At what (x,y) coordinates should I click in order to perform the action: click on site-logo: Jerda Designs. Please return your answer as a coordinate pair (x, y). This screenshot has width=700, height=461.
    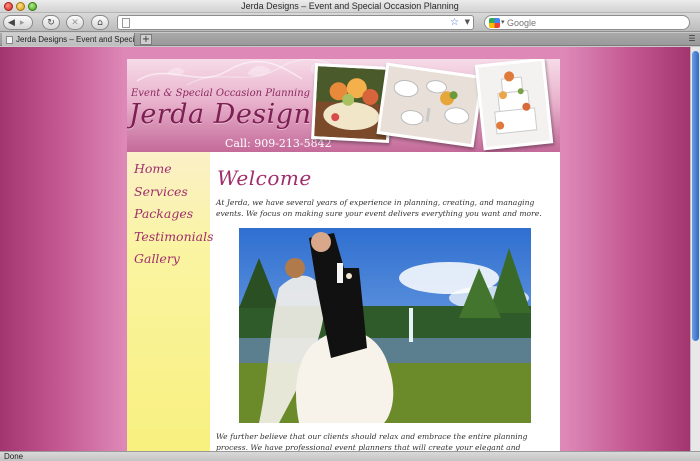
    Looking at the image, I should click on (227, 114).